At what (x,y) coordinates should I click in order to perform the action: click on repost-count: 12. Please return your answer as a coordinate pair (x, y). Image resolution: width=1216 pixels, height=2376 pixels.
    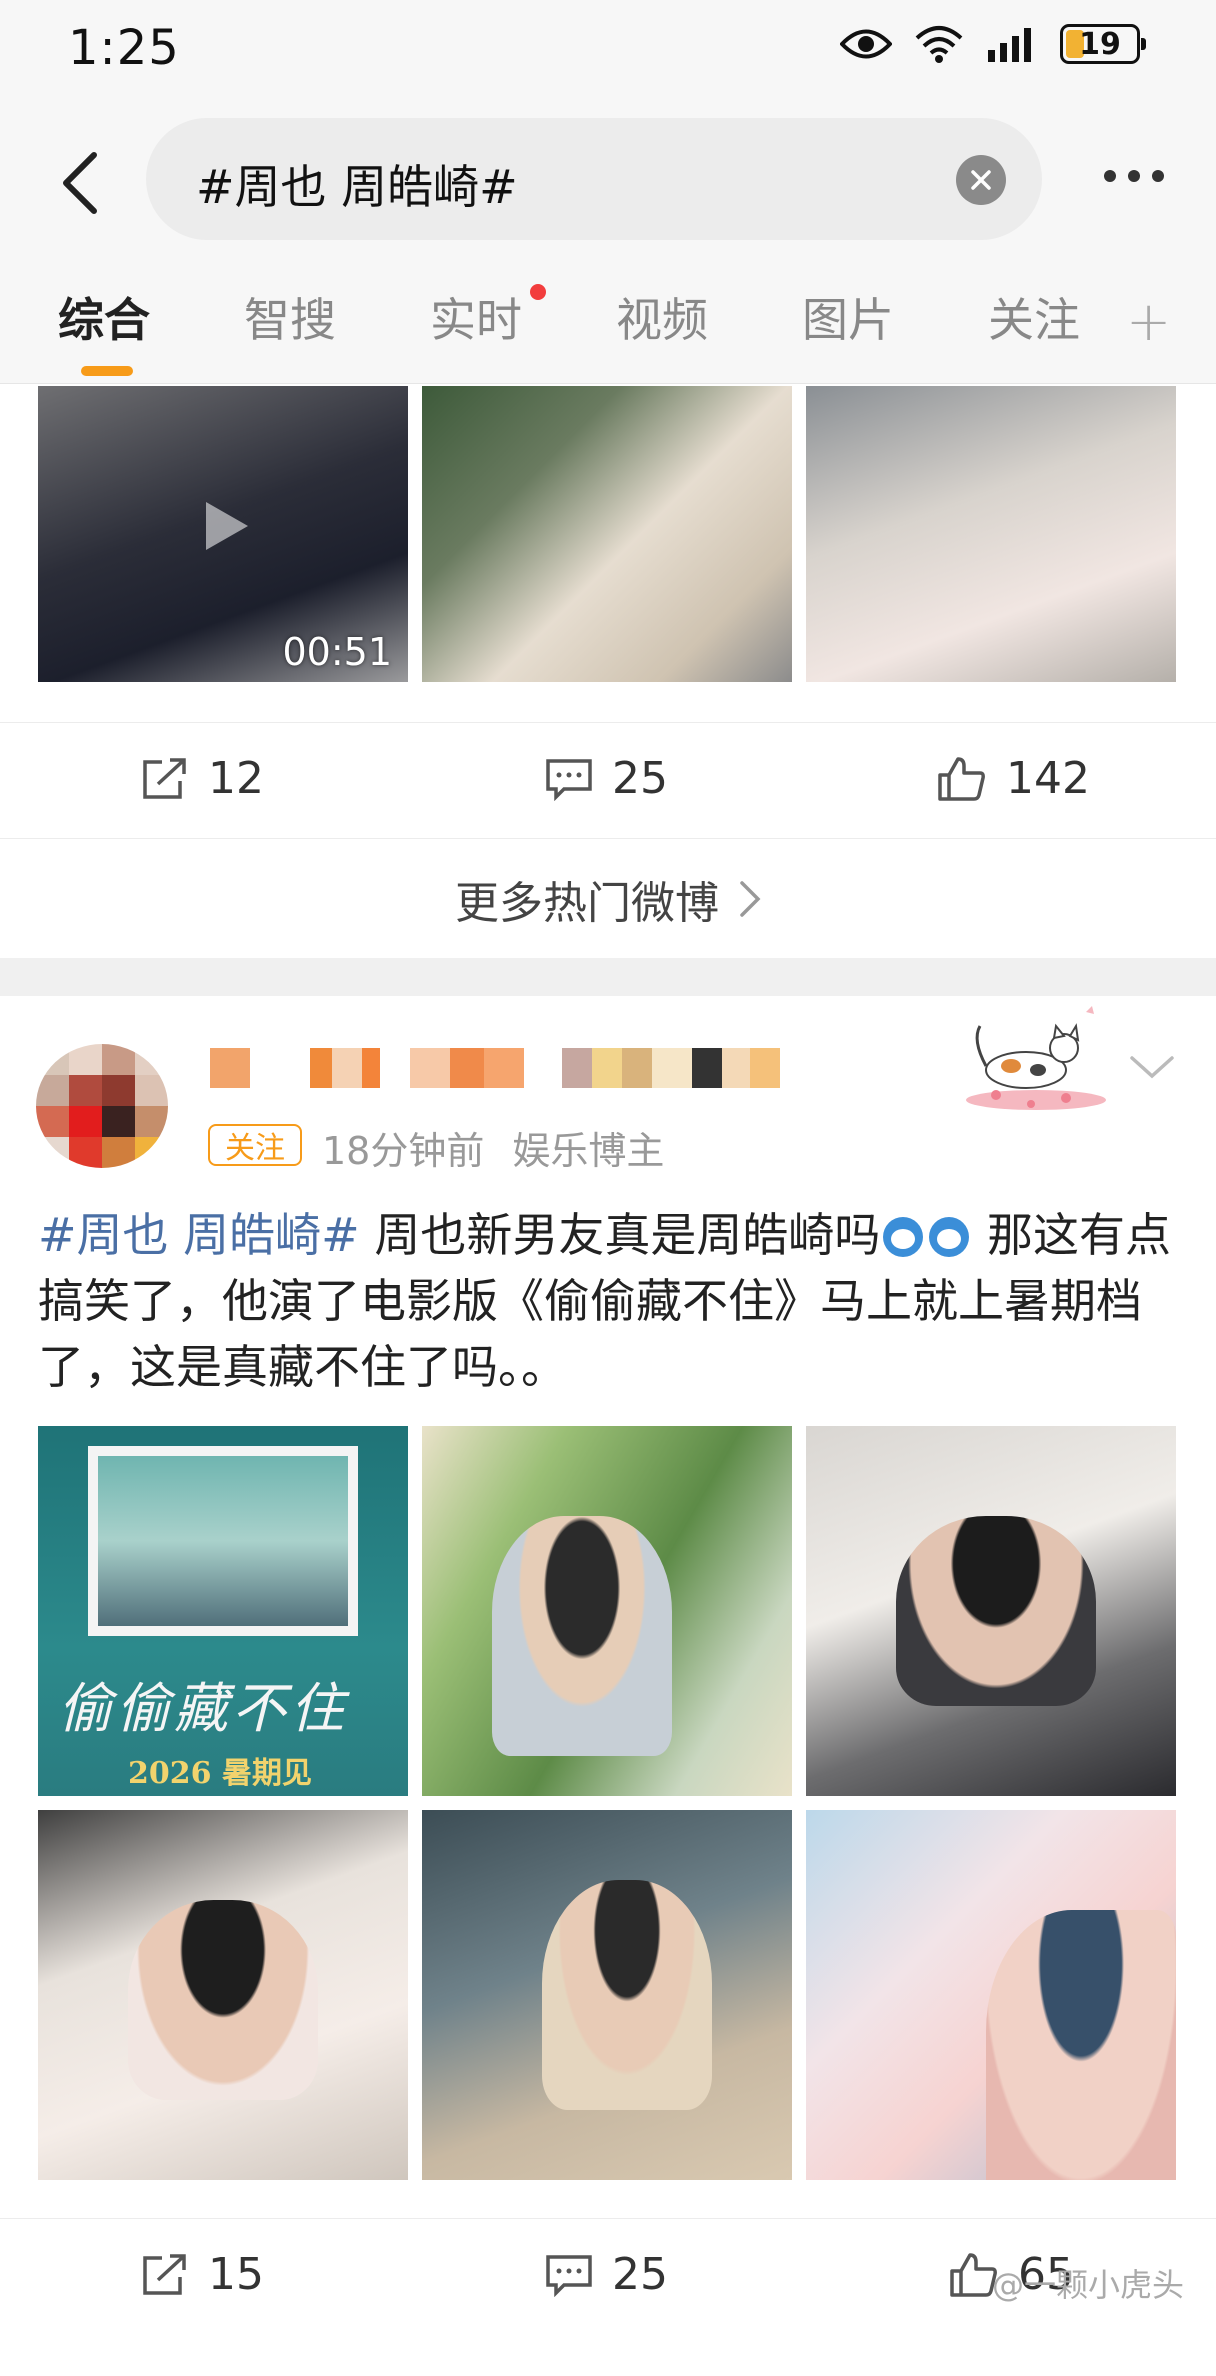
    Looking at the image, I should click on (236, 778).